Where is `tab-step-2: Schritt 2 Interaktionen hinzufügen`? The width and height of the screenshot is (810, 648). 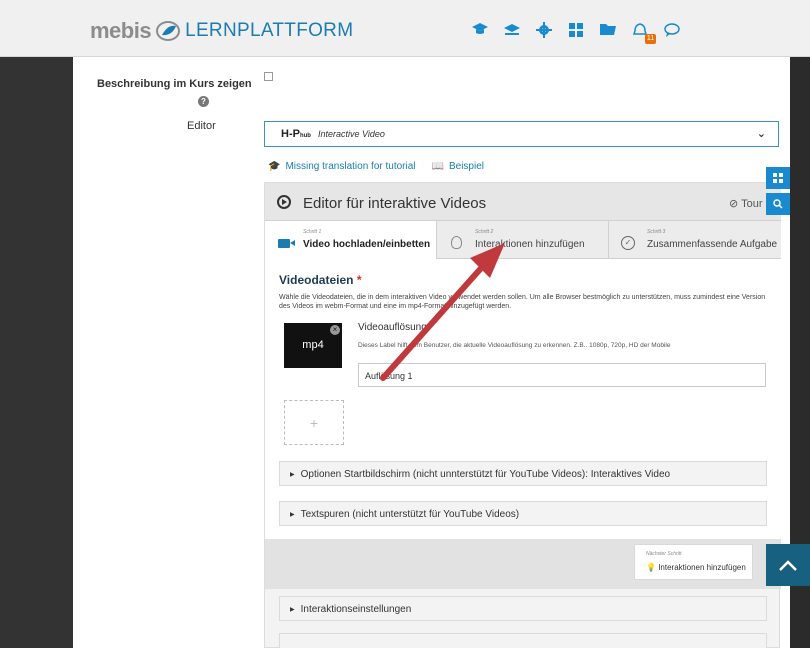 tab-step-2: Schritt 2 Interaktionen hinzufügen is located at coordinates (523, 240).